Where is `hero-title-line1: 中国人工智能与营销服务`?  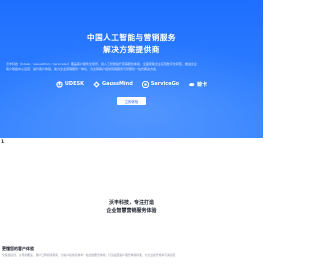 hero-title-line1: 中国人工智能与营销服务 is located at coordinates (131, 37).